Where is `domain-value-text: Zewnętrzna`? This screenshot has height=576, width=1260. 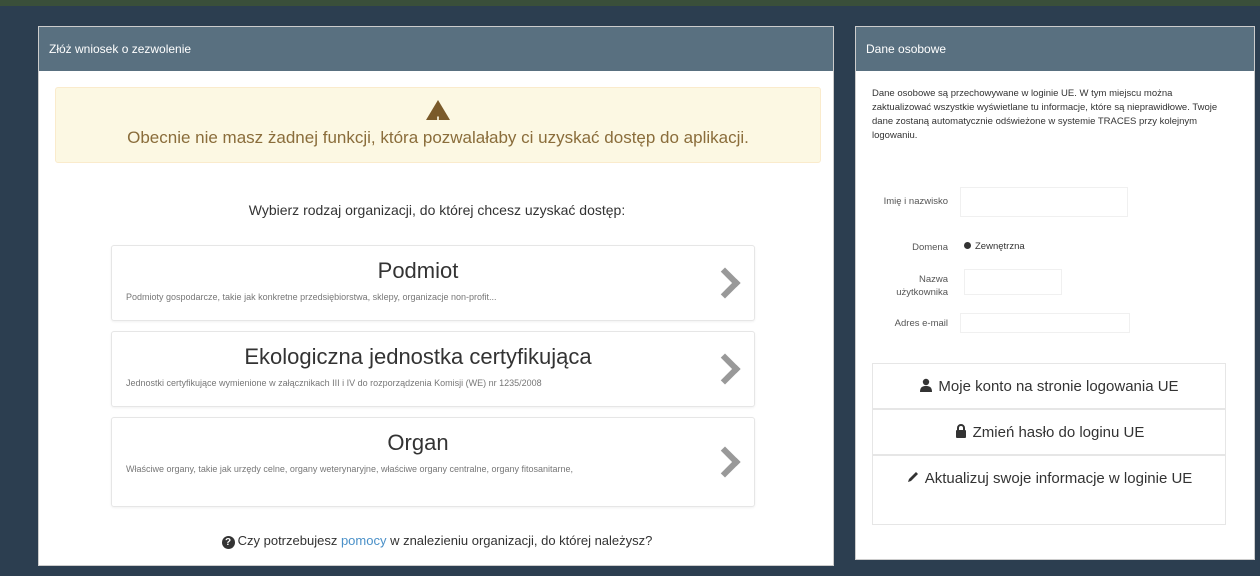
domain-value-text: Zewnętrzna is located at coordinates (1000, 246).